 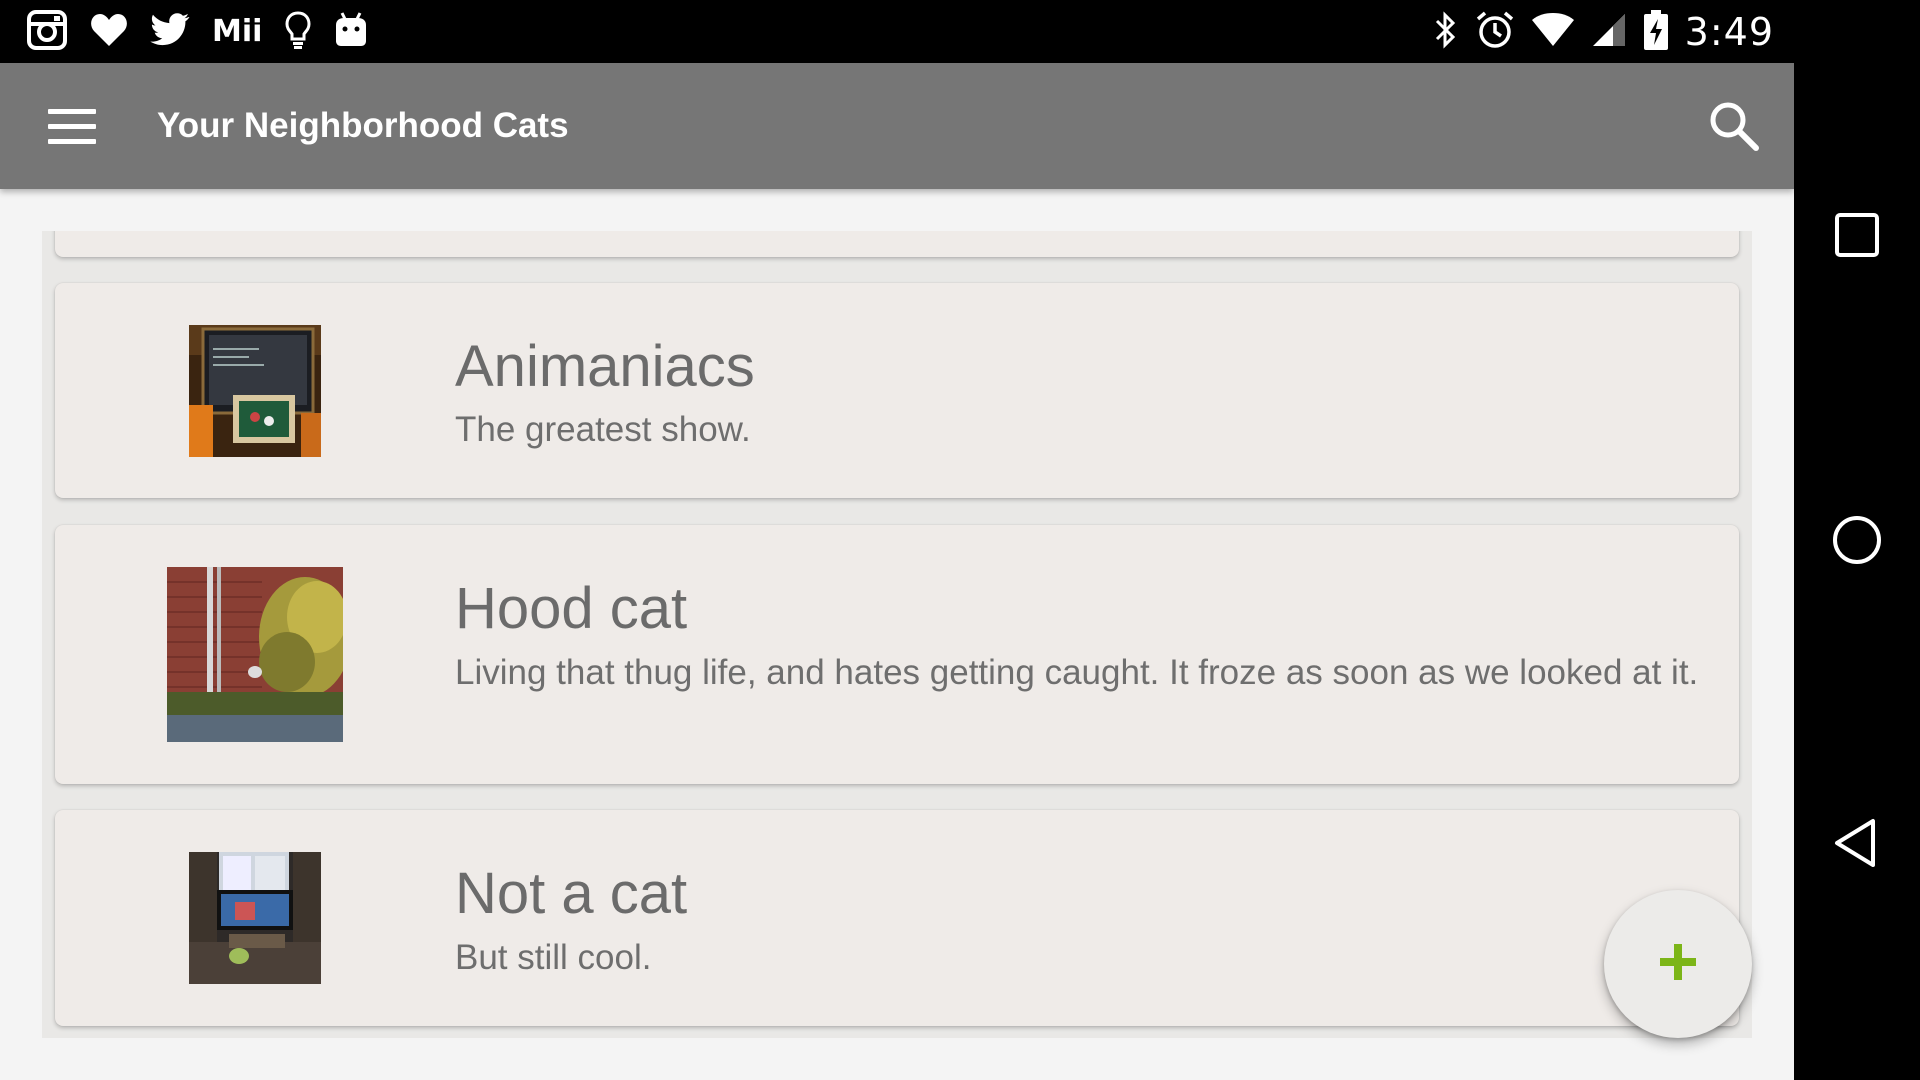 What do you see at coordinates (897, 244) in the screenshot?
I see `list-item-partial` at bounding box center [897, 244].